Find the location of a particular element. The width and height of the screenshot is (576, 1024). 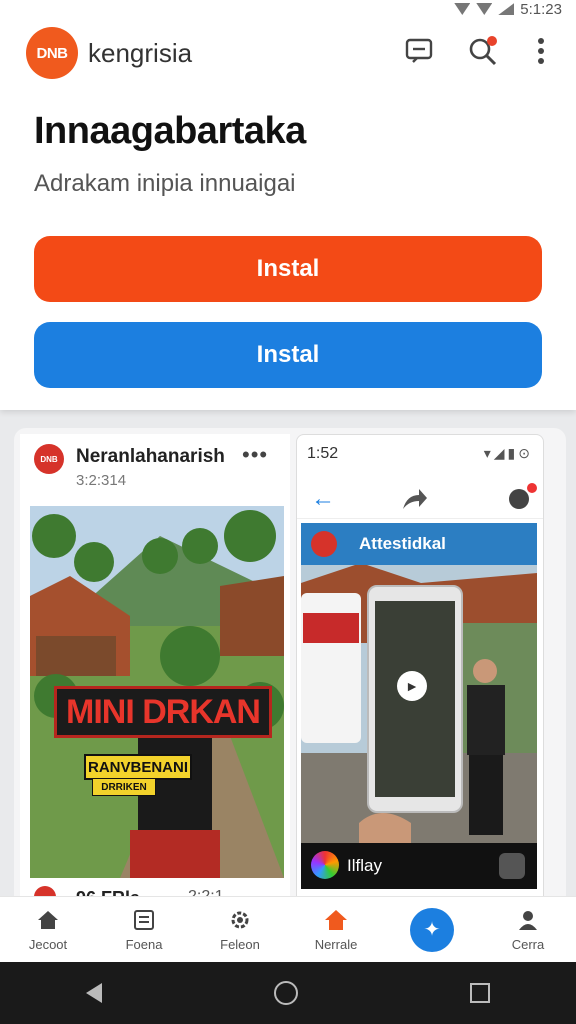

phone-mockup: ► is located at coordinates (415, 699).